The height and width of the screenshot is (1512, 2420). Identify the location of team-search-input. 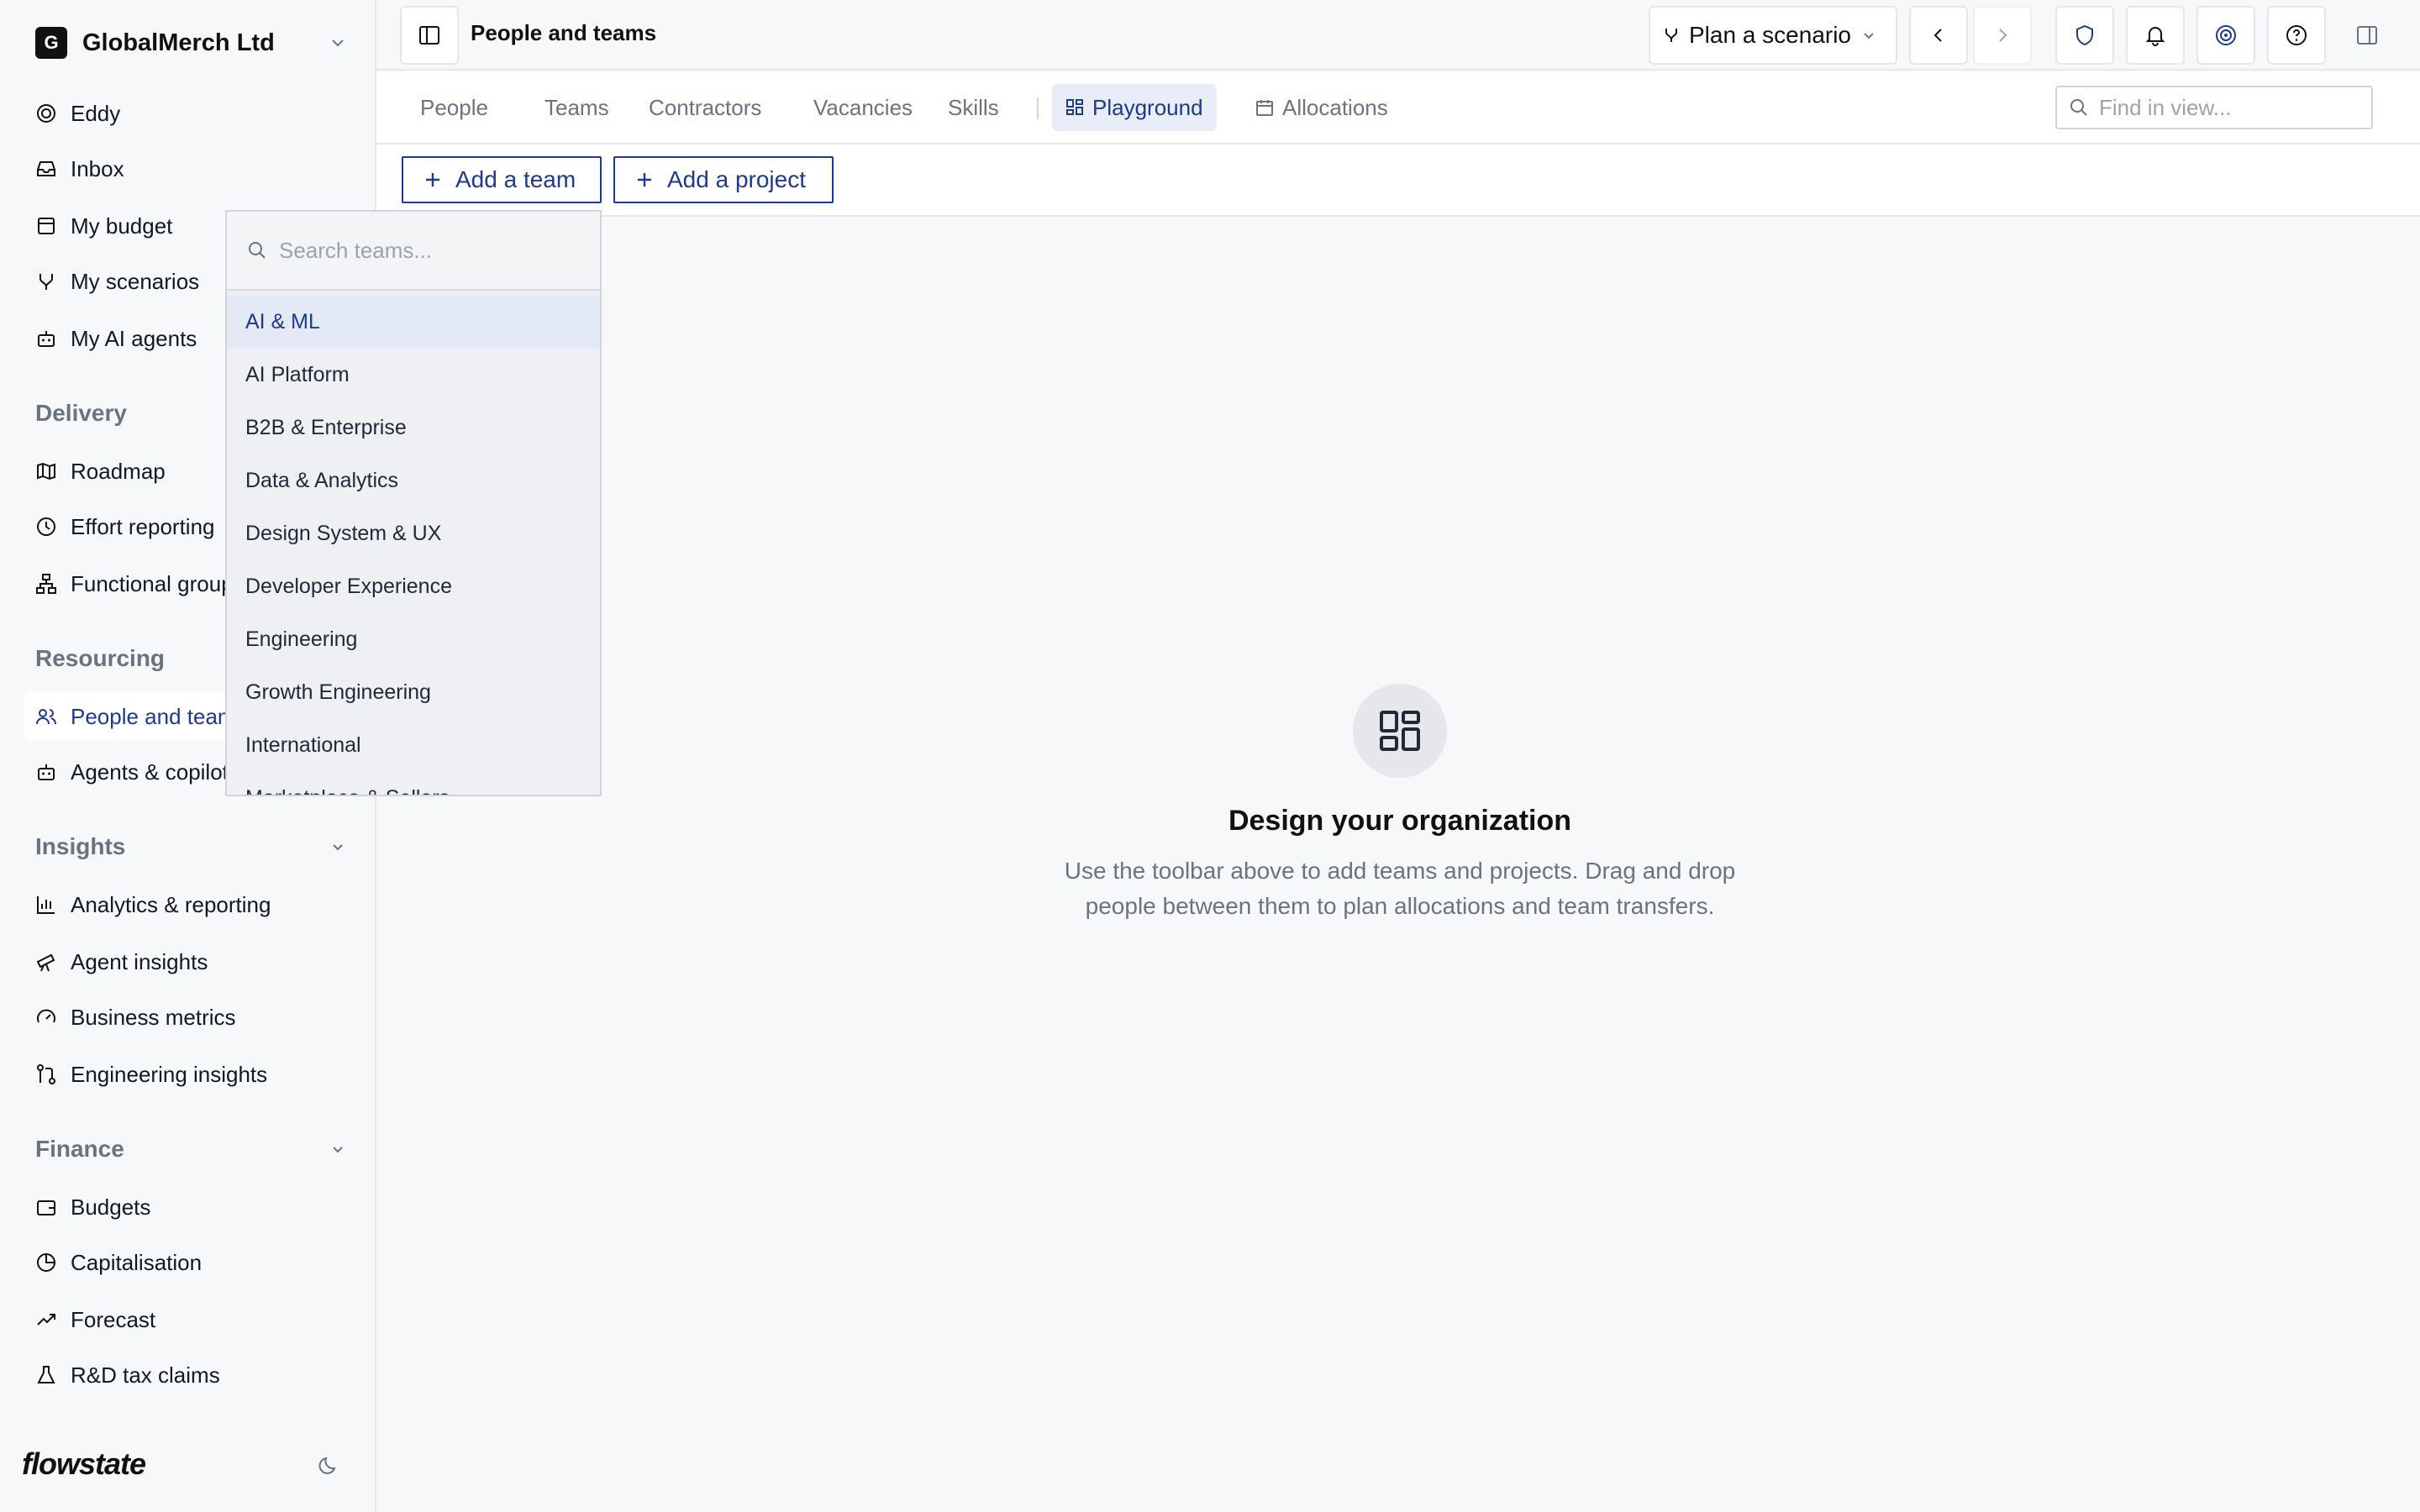
(430, 250).